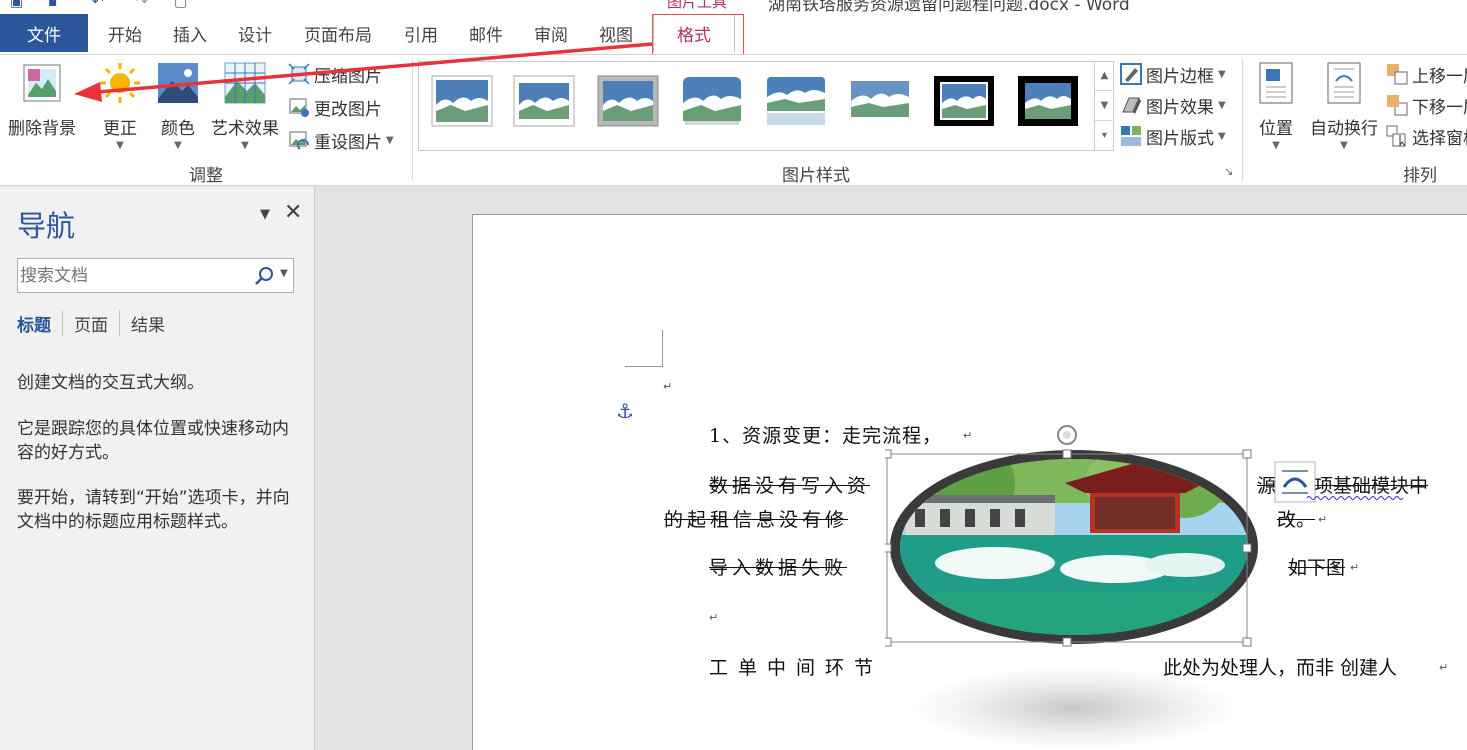  I want to click on remove-background-label: 删除背景, so click(42, 129).